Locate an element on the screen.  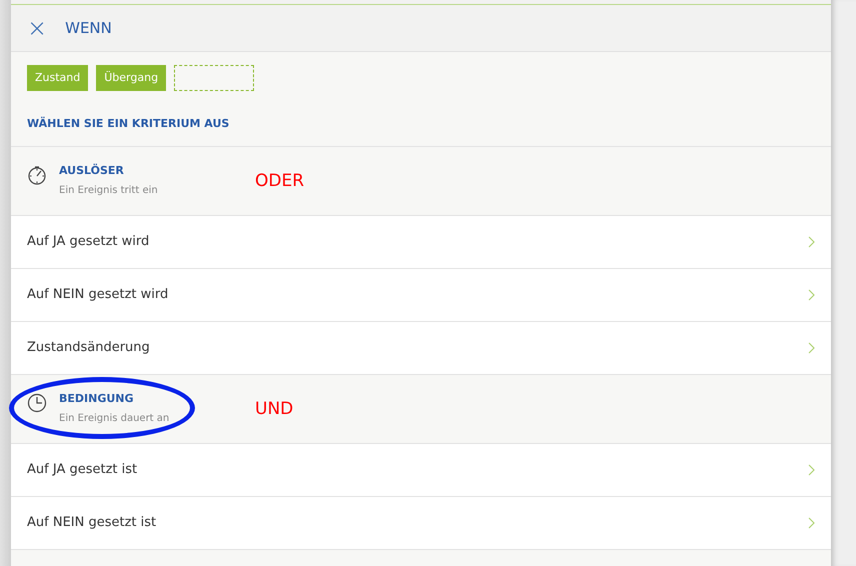
annotation-label: ODER is located at coordinates (279, 181).